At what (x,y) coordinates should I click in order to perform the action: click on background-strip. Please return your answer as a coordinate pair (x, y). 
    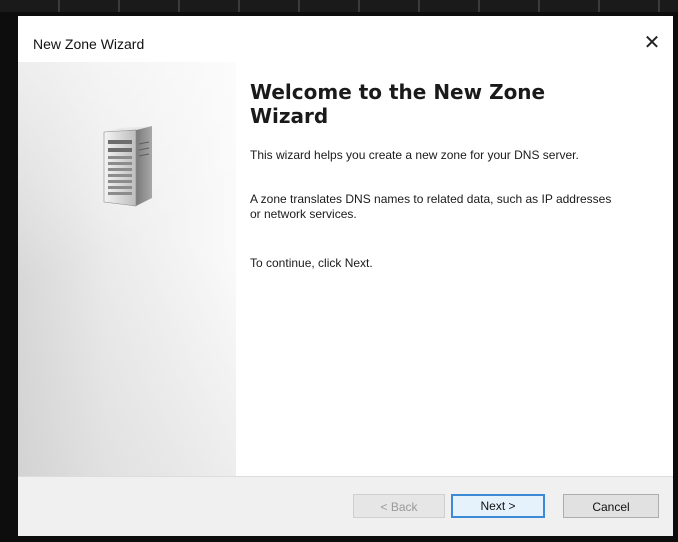
    Looking at the image, I should click on (339, 6).